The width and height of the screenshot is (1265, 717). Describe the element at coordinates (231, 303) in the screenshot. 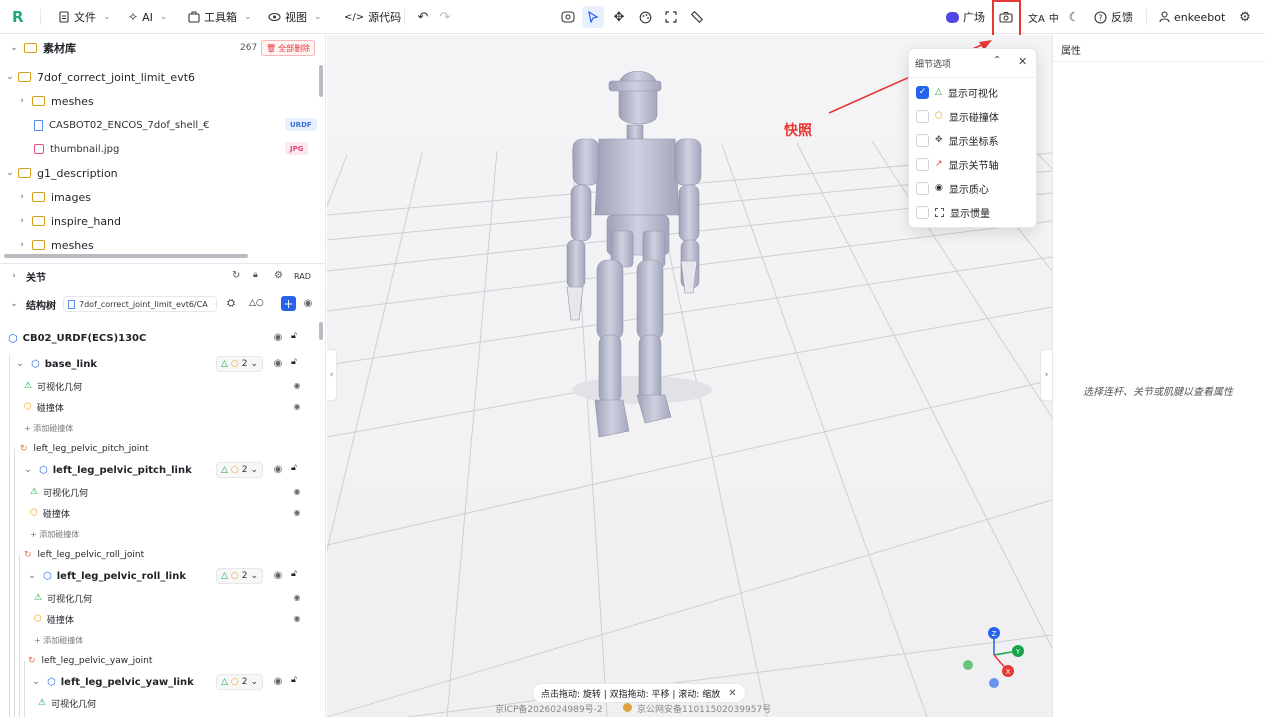

I see `hierarchy-icon: ⛭` at that location.